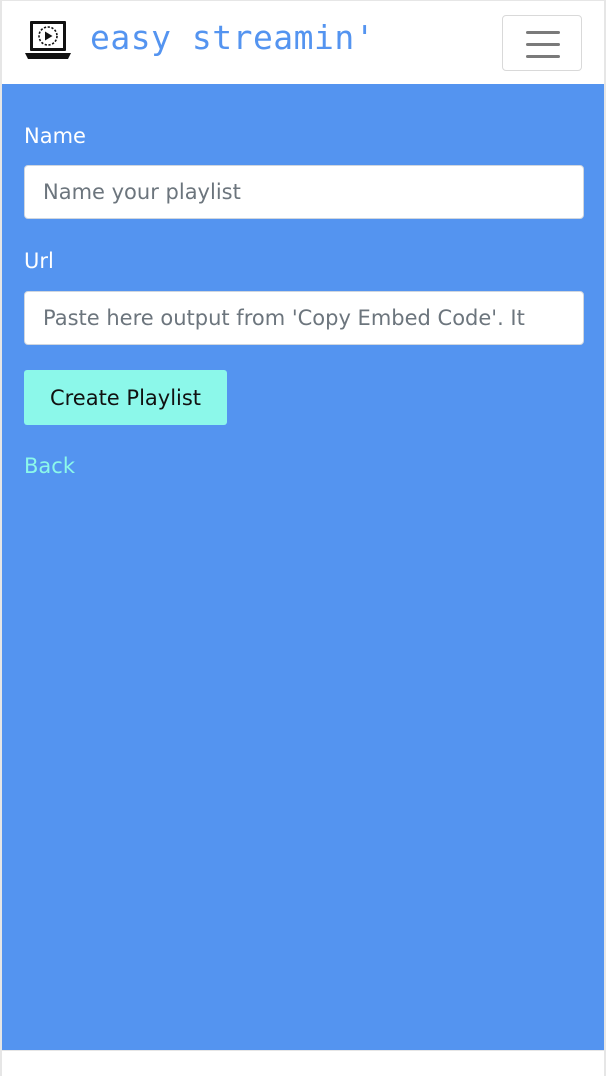 This screenshot has width=606, height=1076. Describe the element at coordinates (48, 40) in the screenshot. I see `laptop-play-icon` at that location.